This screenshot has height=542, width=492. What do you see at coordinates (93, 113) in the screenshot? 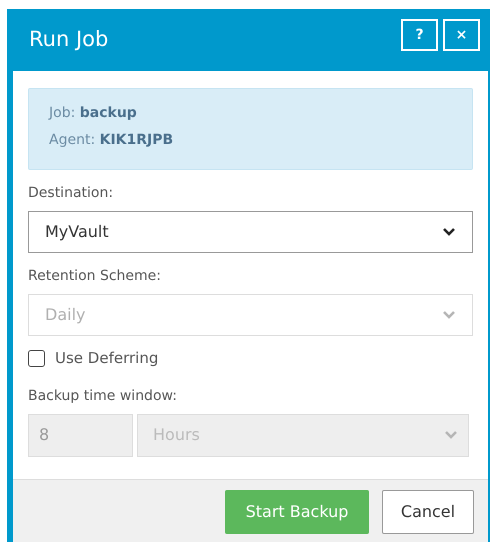
I see `info-line: Job: backup` at bounding box center [93, 113].